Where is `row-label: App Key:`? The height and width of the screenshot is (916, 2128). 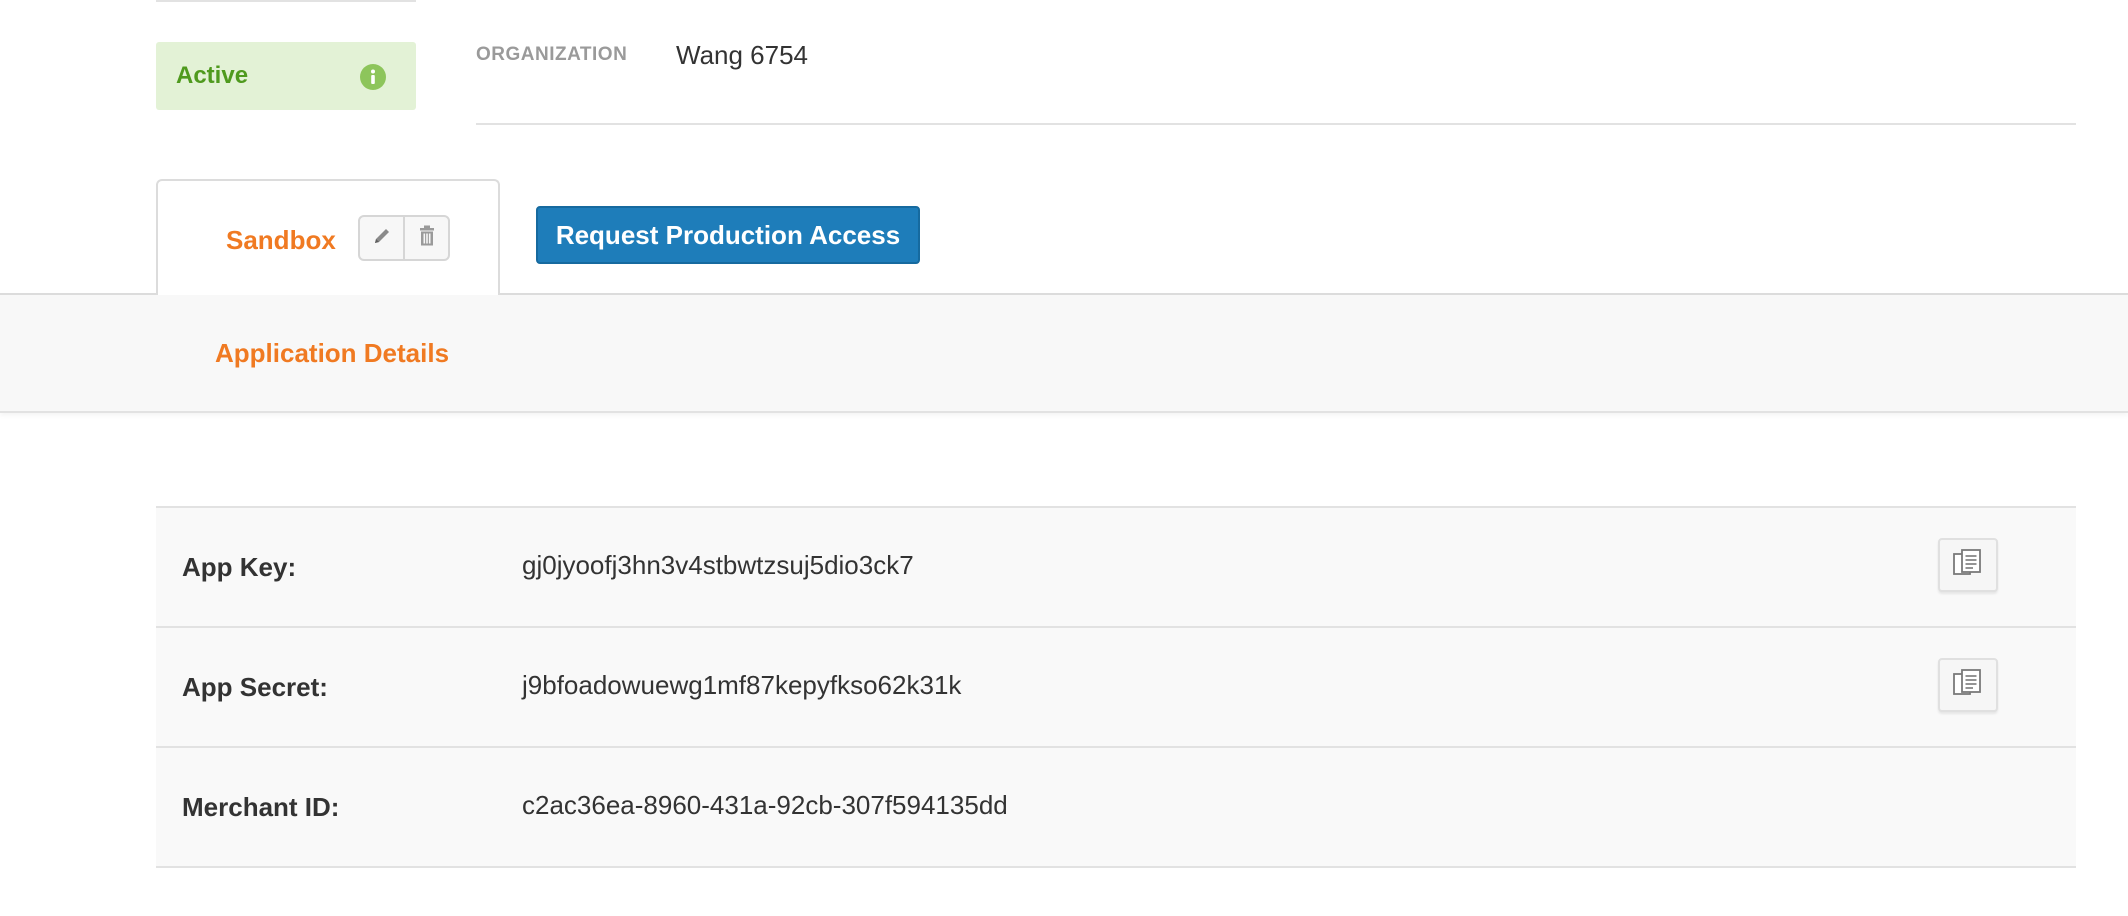
row-label: App Key: is located at coordinates (239, 567).